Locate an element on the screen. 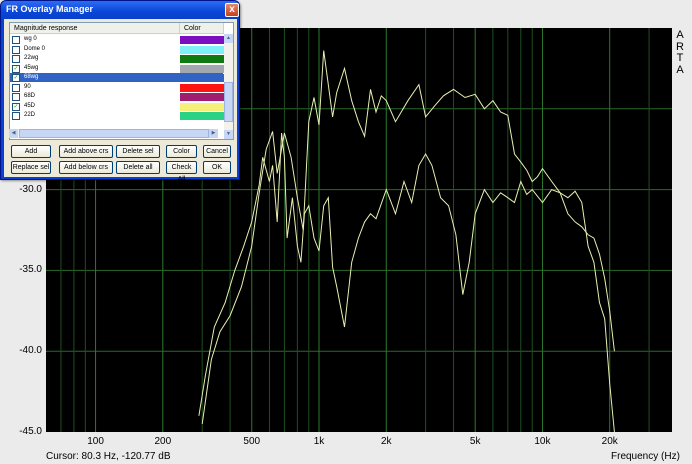  color-button: Color is located at coordinates (181, 151).